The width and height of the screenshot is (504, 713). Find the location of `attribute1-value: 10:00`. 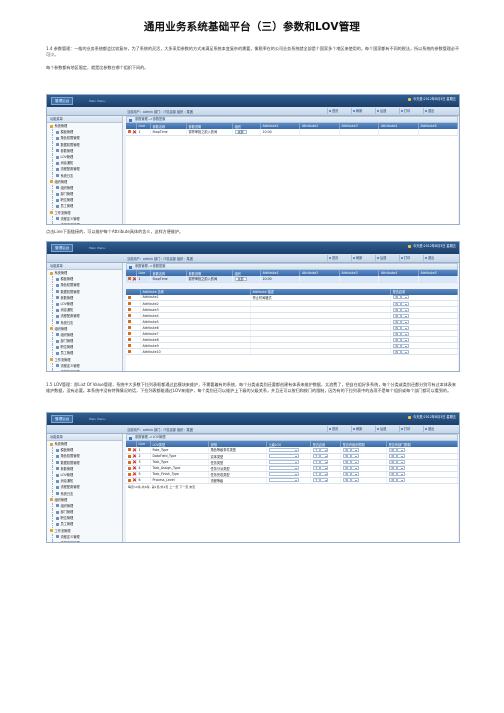

attribute1-value: 10:00 is located at coordinates (280, 132).